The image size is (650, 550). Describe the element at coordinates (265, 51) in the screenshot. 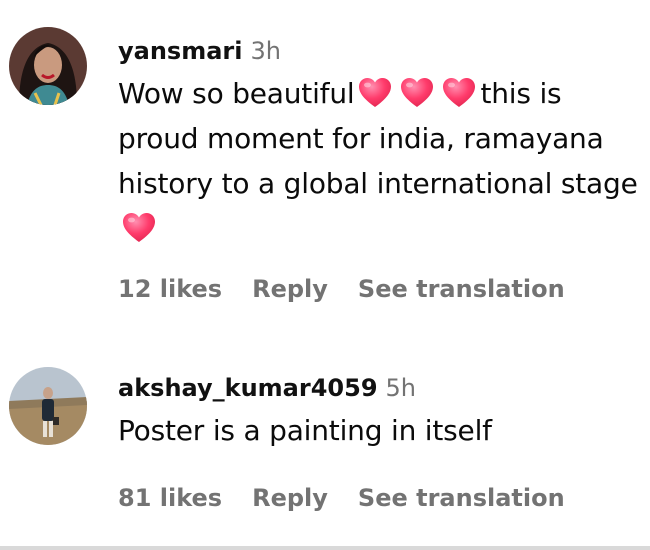

I see `timestamp: 3h` at that location.